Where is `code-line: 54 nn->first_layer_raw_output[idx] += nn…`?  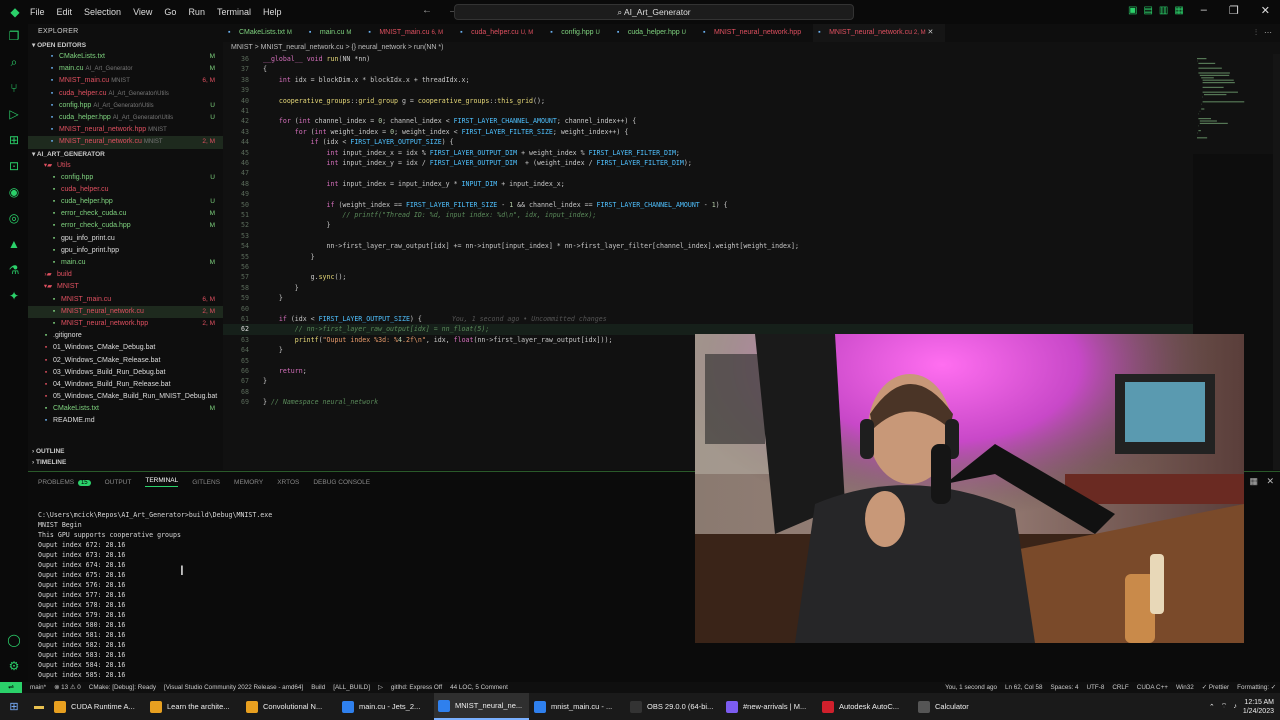
code-line: 54 nn->first_layer_raw_output[idx] += nn… is located at coordinates (708, 246).